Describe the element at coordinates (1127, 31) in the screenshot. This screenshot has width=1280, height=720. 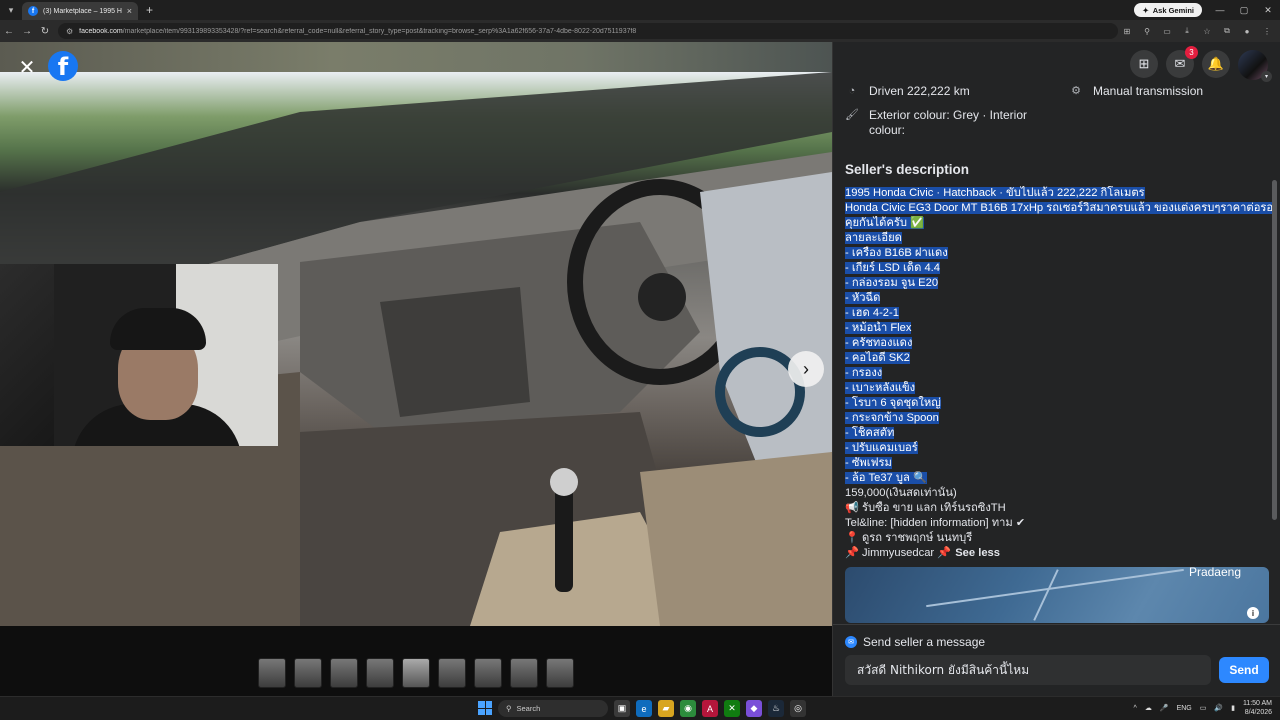
I see `translate-icon: ⊞` at that location.